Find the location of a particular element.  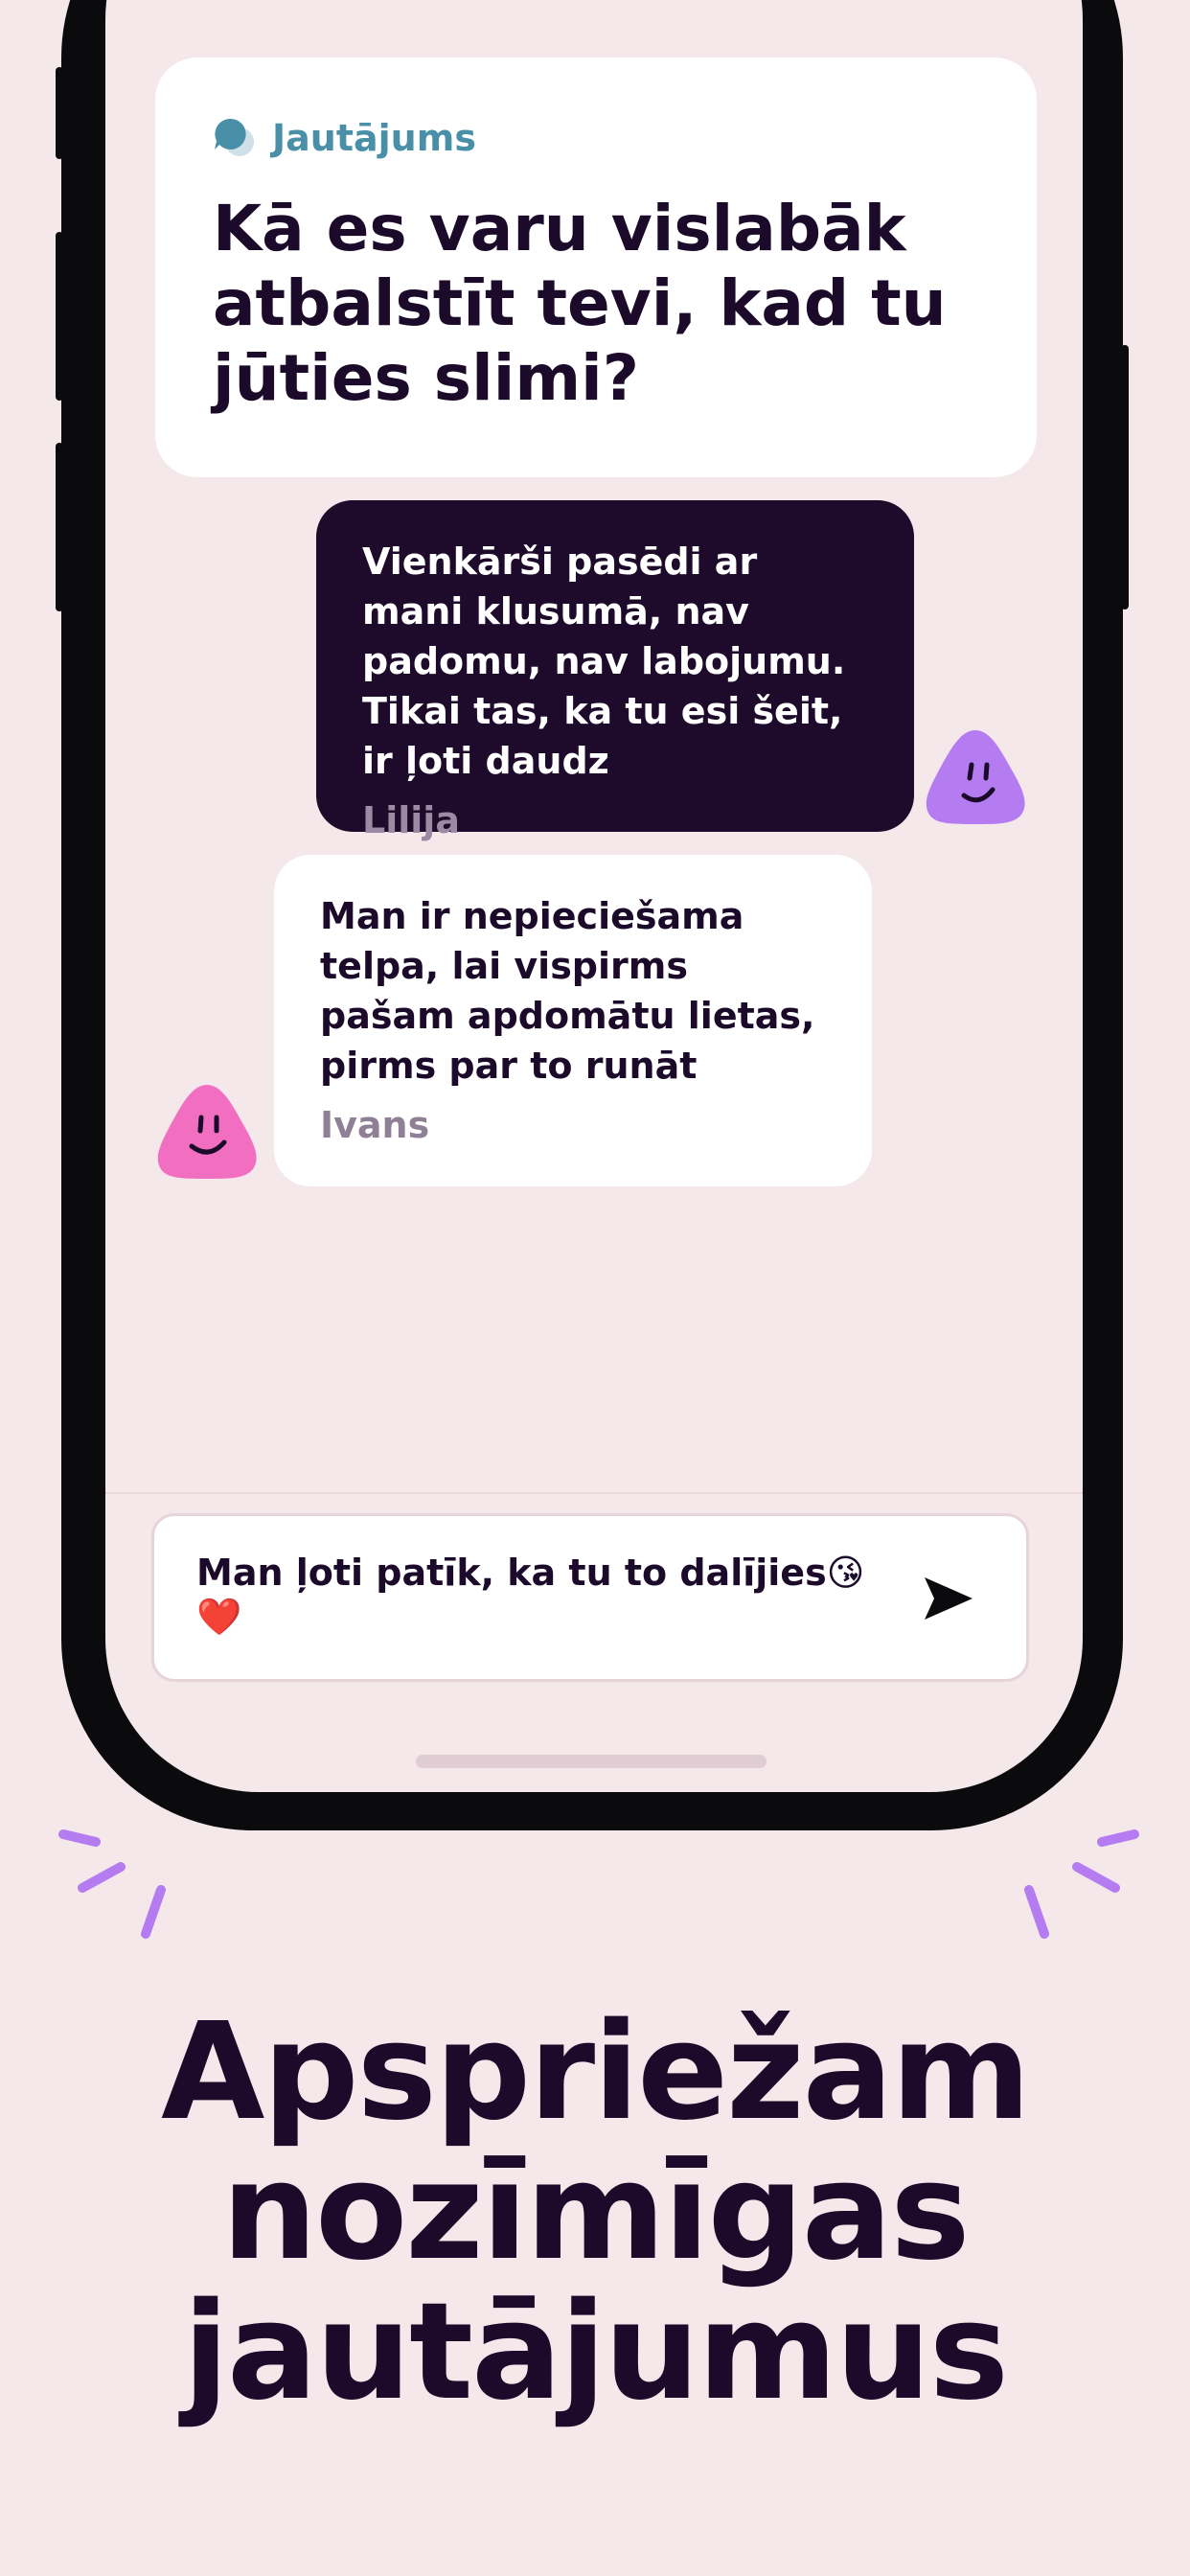

composer-divider is located at coordinates (594, 1493).